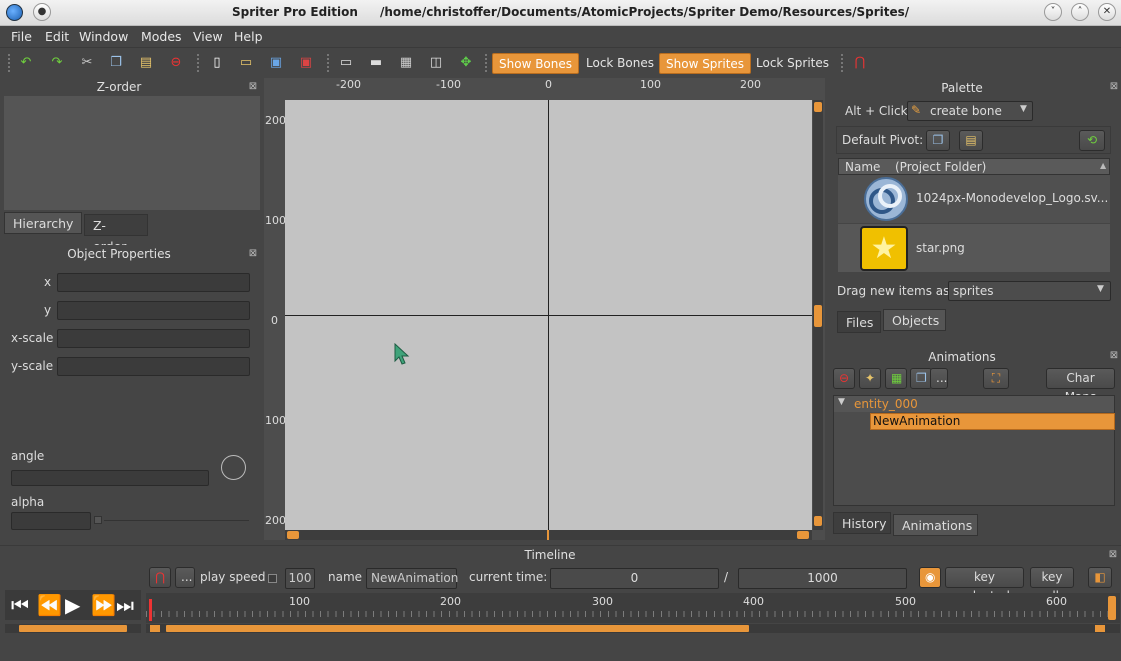  What do you see at coordinates (246, 63) in the screenshot?
I see `open-folder-icon: ▭` at bounding box center [246, 63].